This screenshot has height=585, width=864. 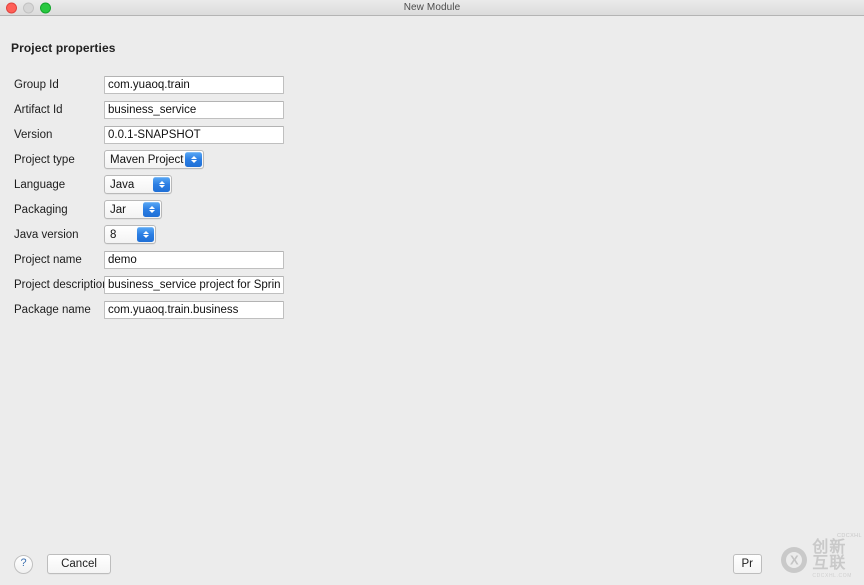 What do you see at coordinates (52, 309) in the screenshot?
I see `label-package-name: Package name` at bounding box center [52, 309].